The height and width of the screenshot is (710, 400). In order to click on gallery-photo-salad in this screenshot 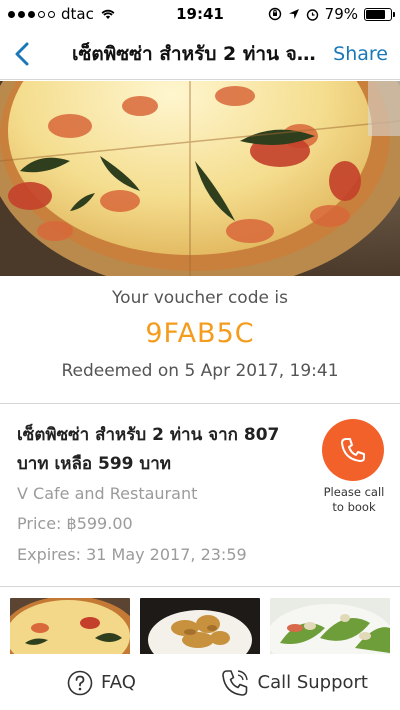, I will do `click(330, 626)`.